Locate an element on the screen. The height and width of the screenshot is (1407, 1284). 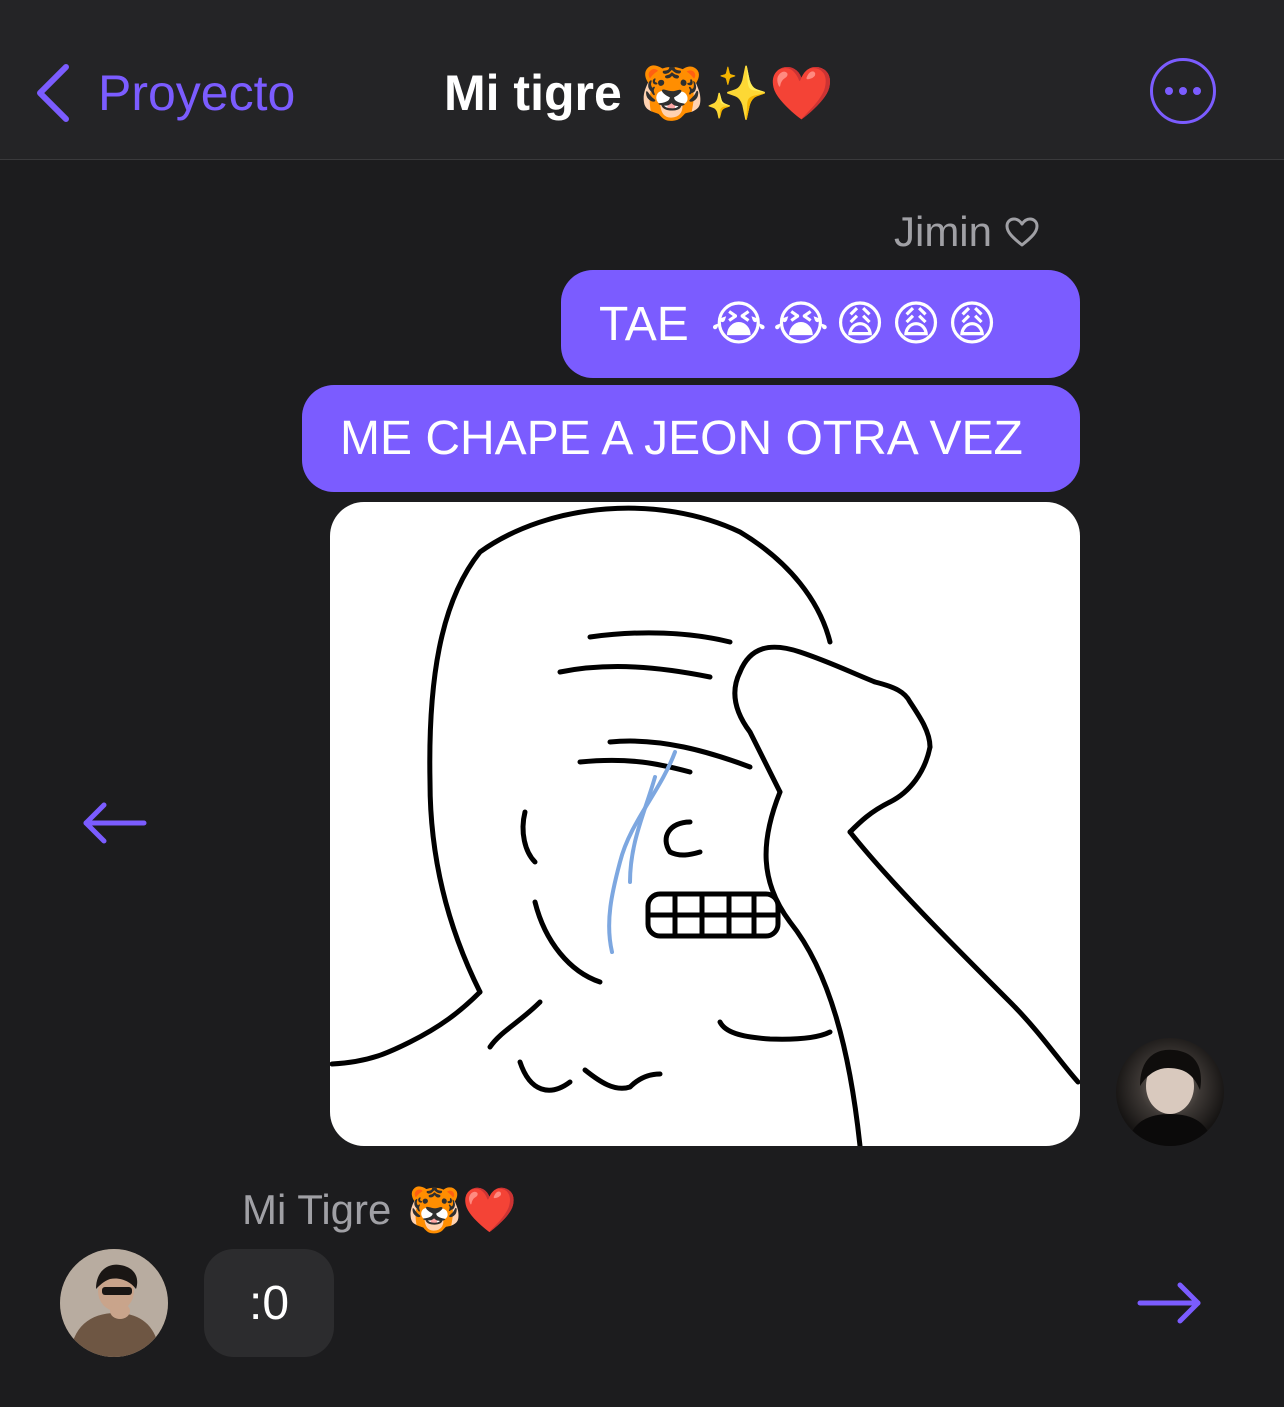
heart-outline-icon is located at coordinates (1022, 232).